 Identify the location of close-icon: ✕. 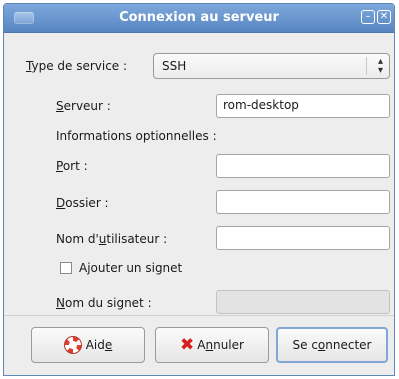
(384, 17).